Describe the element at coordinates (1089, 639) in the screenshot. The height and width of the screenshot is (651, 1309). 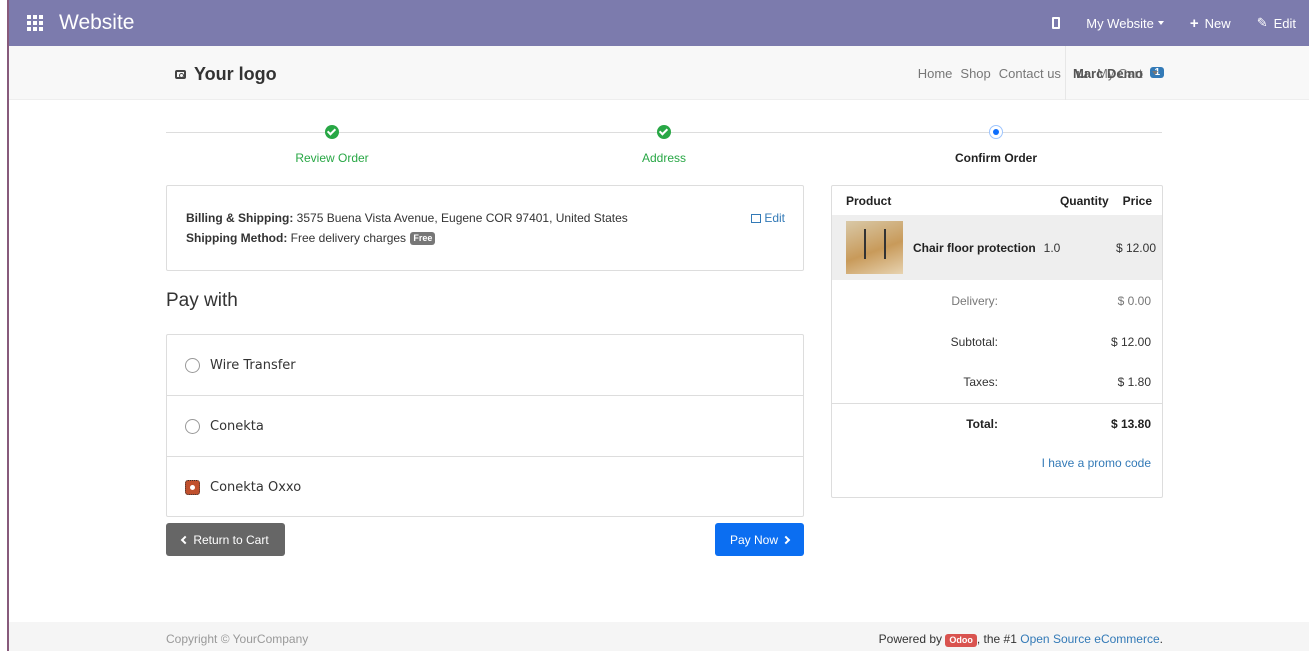
I see `ecommerce-link: Open Source eCommerce` at that location.